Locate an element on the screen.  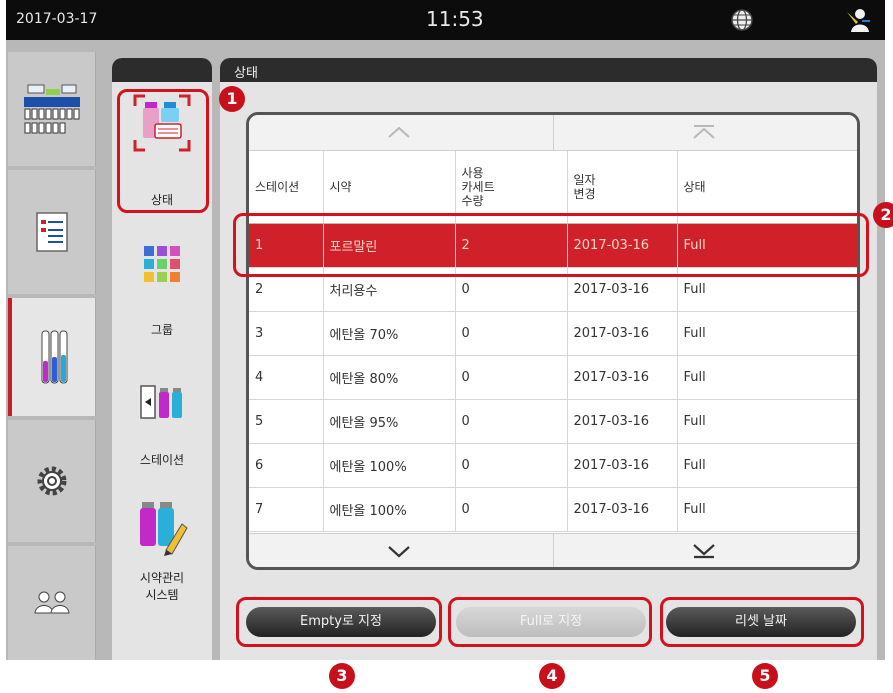
page-title: 상태 is located at coordinates (246, 73).